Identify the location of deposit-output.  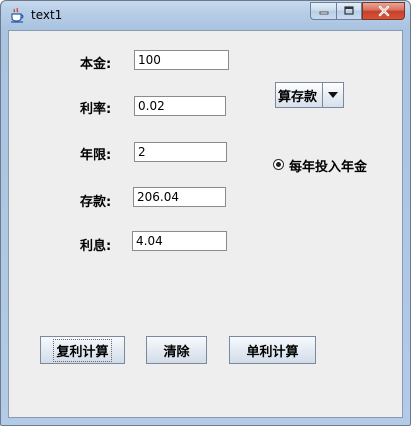
(179, 197).